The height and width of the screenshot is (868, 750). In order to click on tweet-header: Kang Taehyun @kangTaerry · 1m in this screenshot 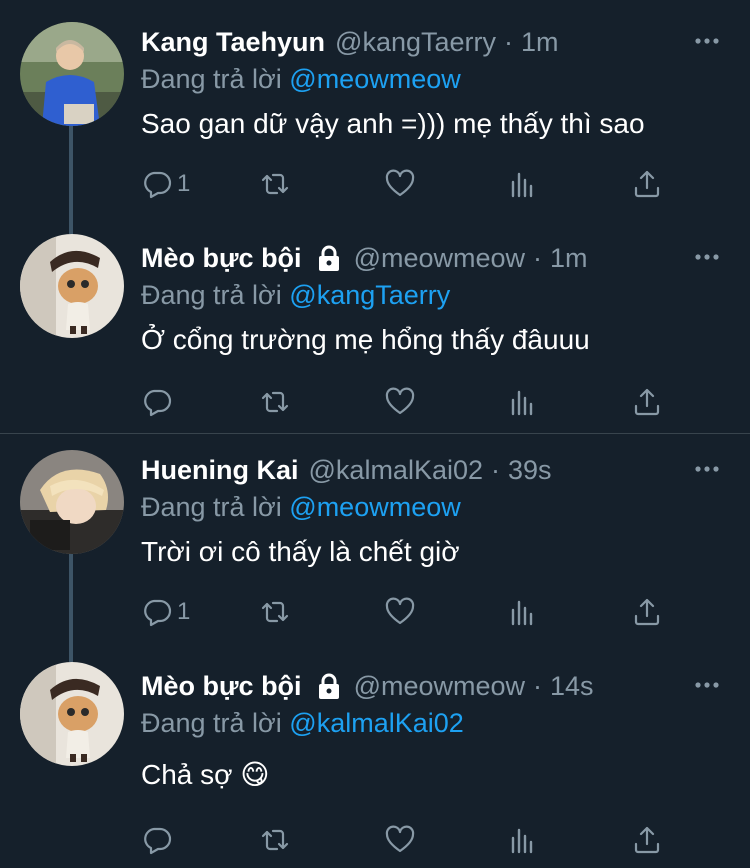, I will do `click(400, 42)`.